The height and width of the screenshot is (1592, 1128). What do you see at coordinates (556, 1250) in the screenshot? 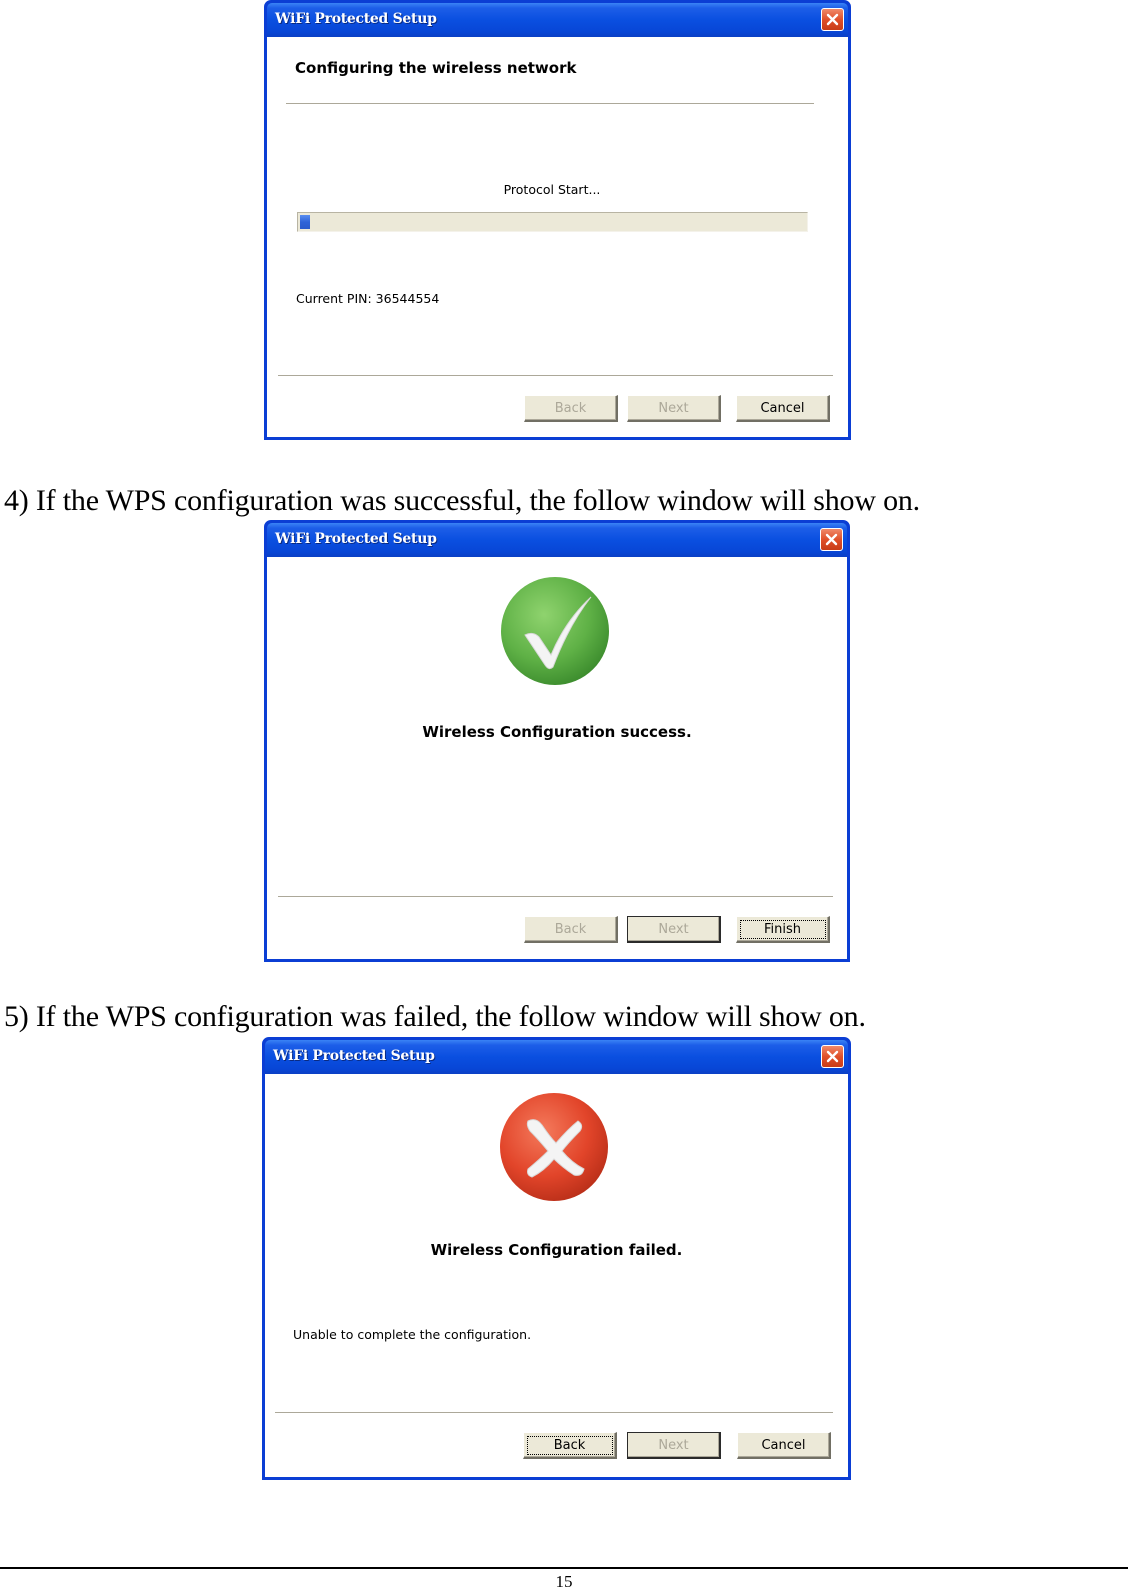
I see `status-message: Wireless Configuration failed.` at bounding box center [556, 1250].